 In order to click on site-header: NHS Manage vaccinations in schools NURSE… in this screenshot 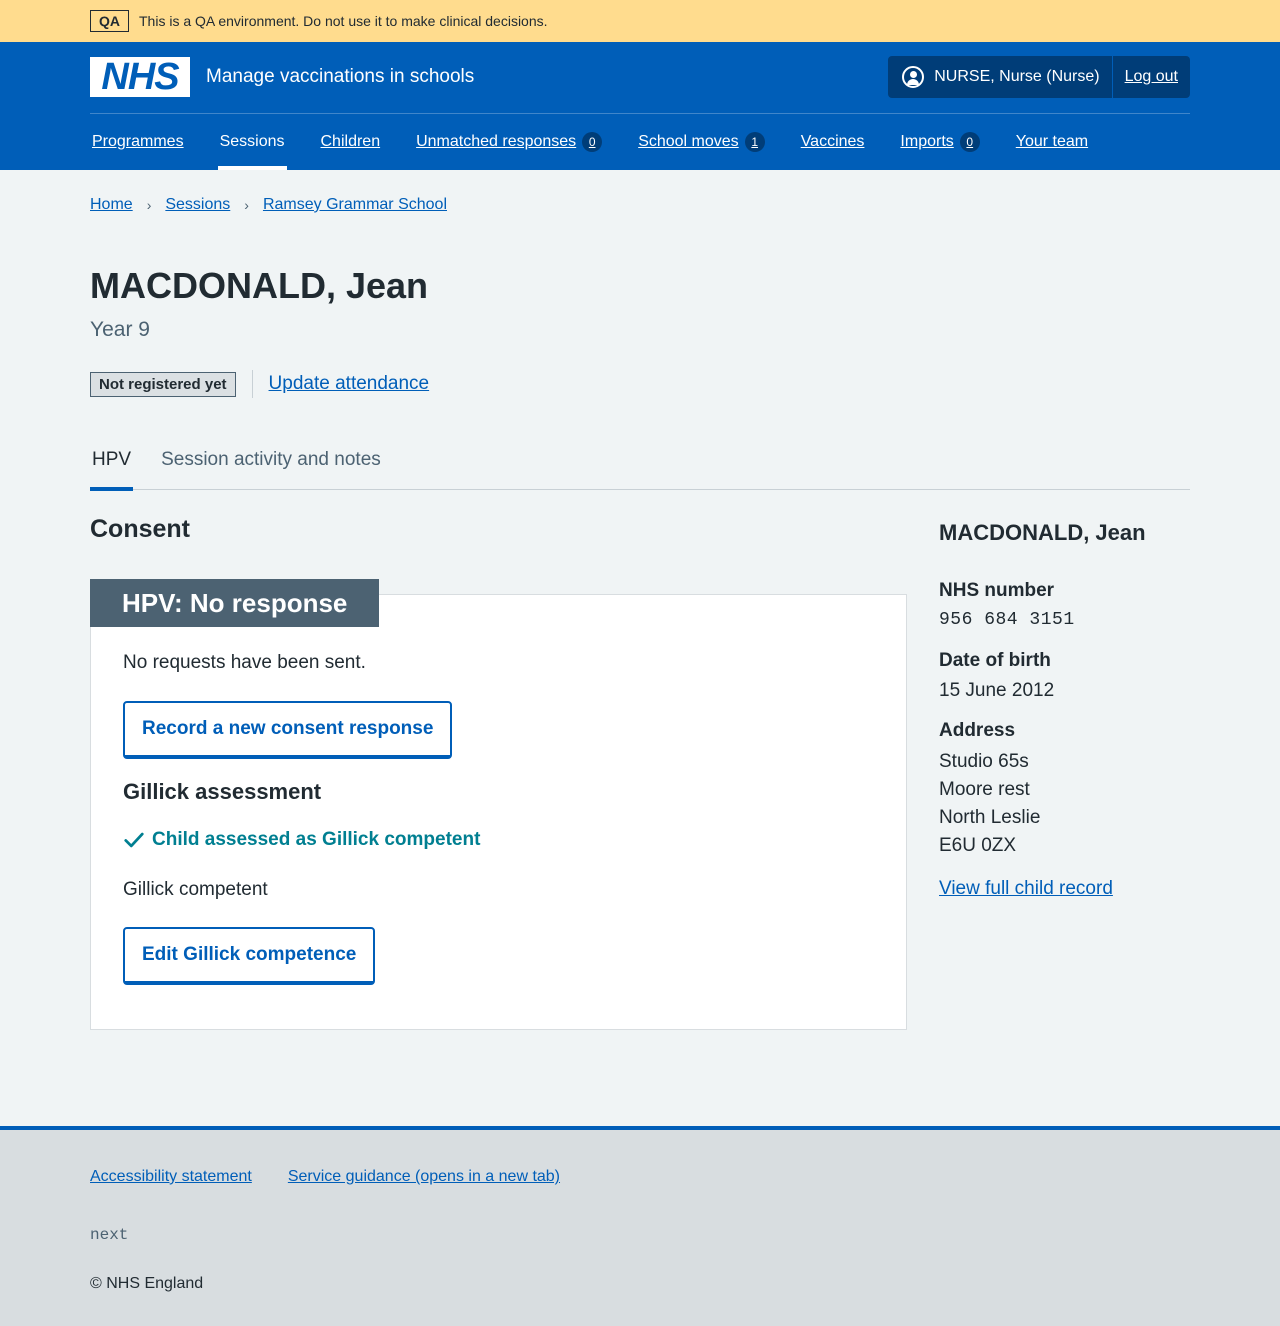, I will do `click(640, 106)`.